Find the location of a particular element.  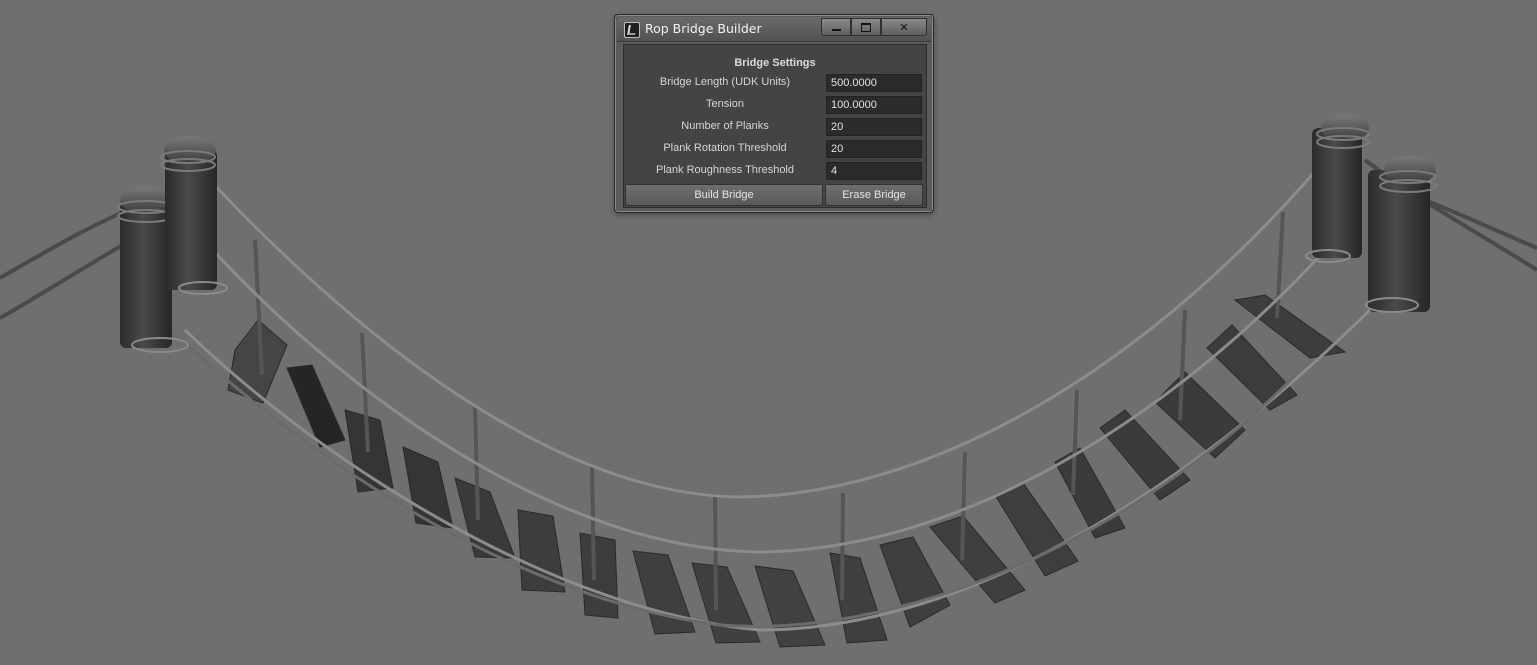

bridge-length-label: Bridge Length (UDK Units) is located at coordinates (725, 82).